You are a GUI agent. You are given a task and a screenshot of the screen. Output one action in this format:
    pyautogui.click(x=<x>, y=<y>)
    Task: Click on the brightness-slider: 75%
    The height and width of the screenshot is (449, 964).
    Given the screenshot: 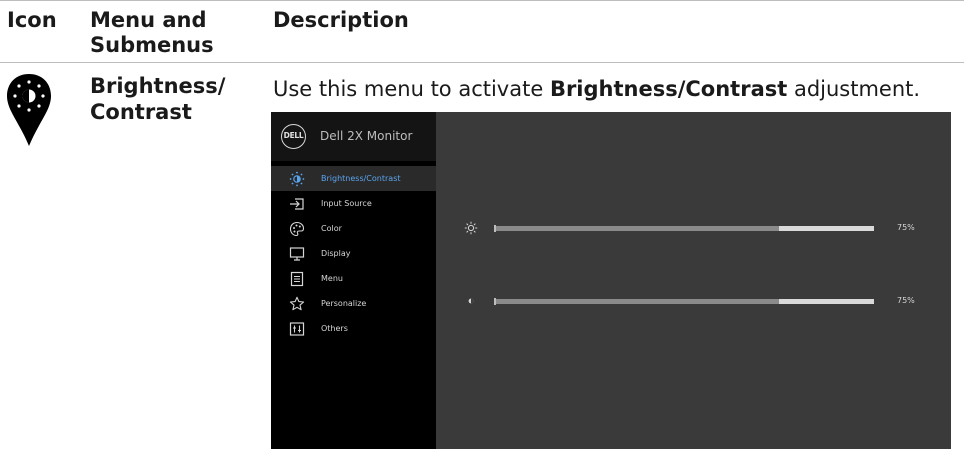 What is the action you would take?
    pyautogui.click(x=694, y=228)
    